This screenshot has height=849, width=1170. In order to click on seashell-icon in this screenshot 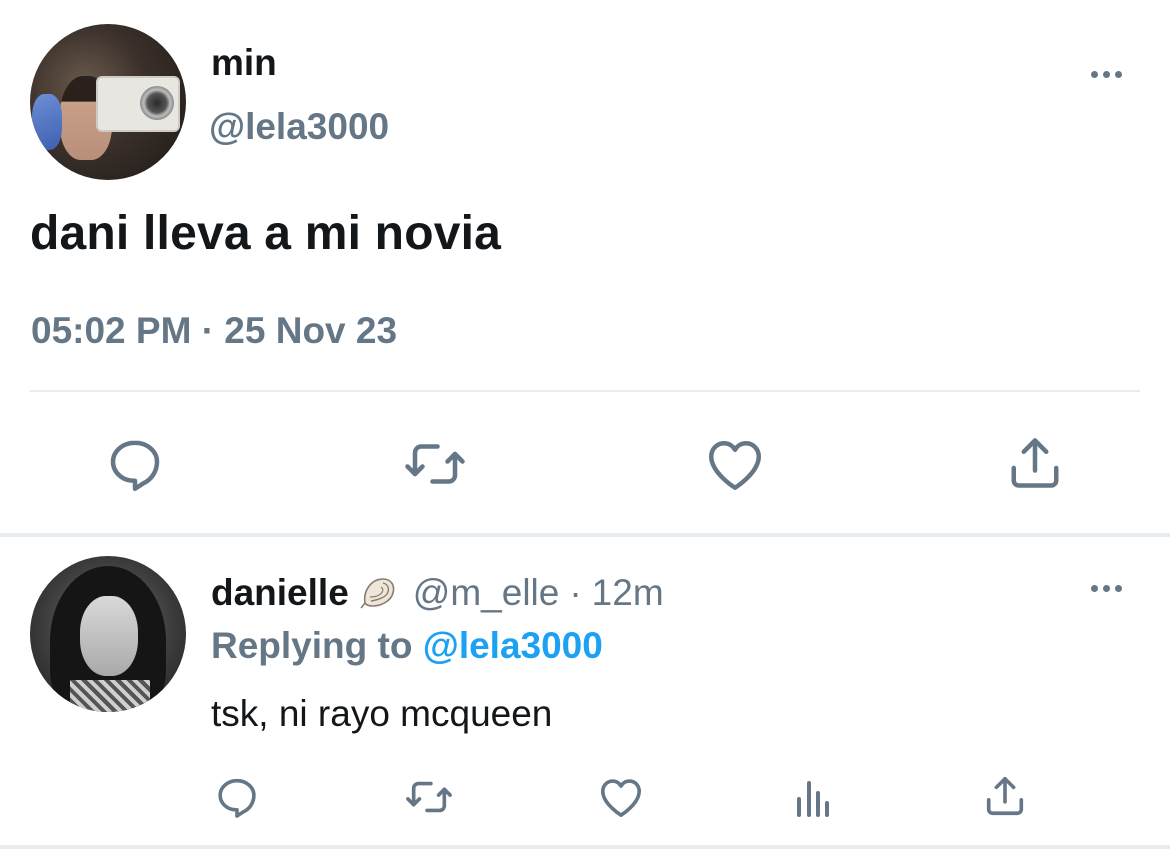, I will do `click(379, 592)`.